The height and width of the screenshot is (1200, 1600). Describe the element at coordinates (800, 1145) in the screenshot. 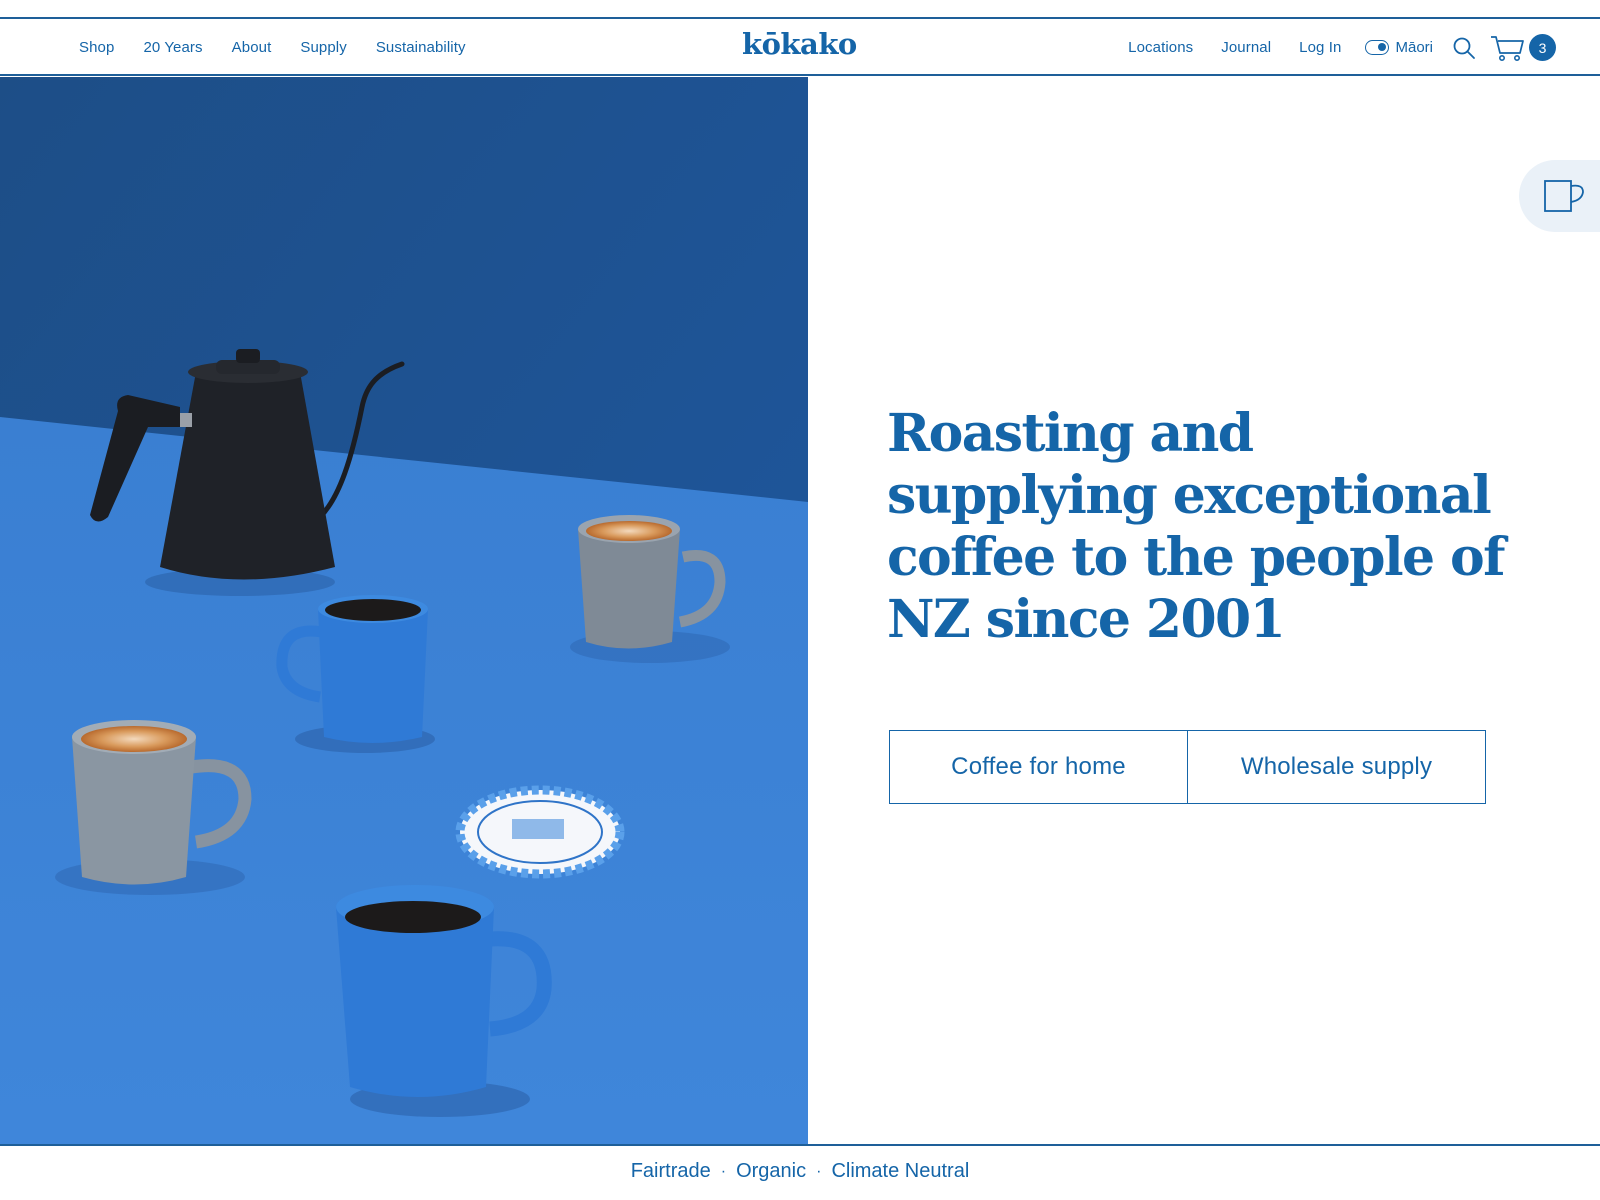

I see `bottom-border` at that location.